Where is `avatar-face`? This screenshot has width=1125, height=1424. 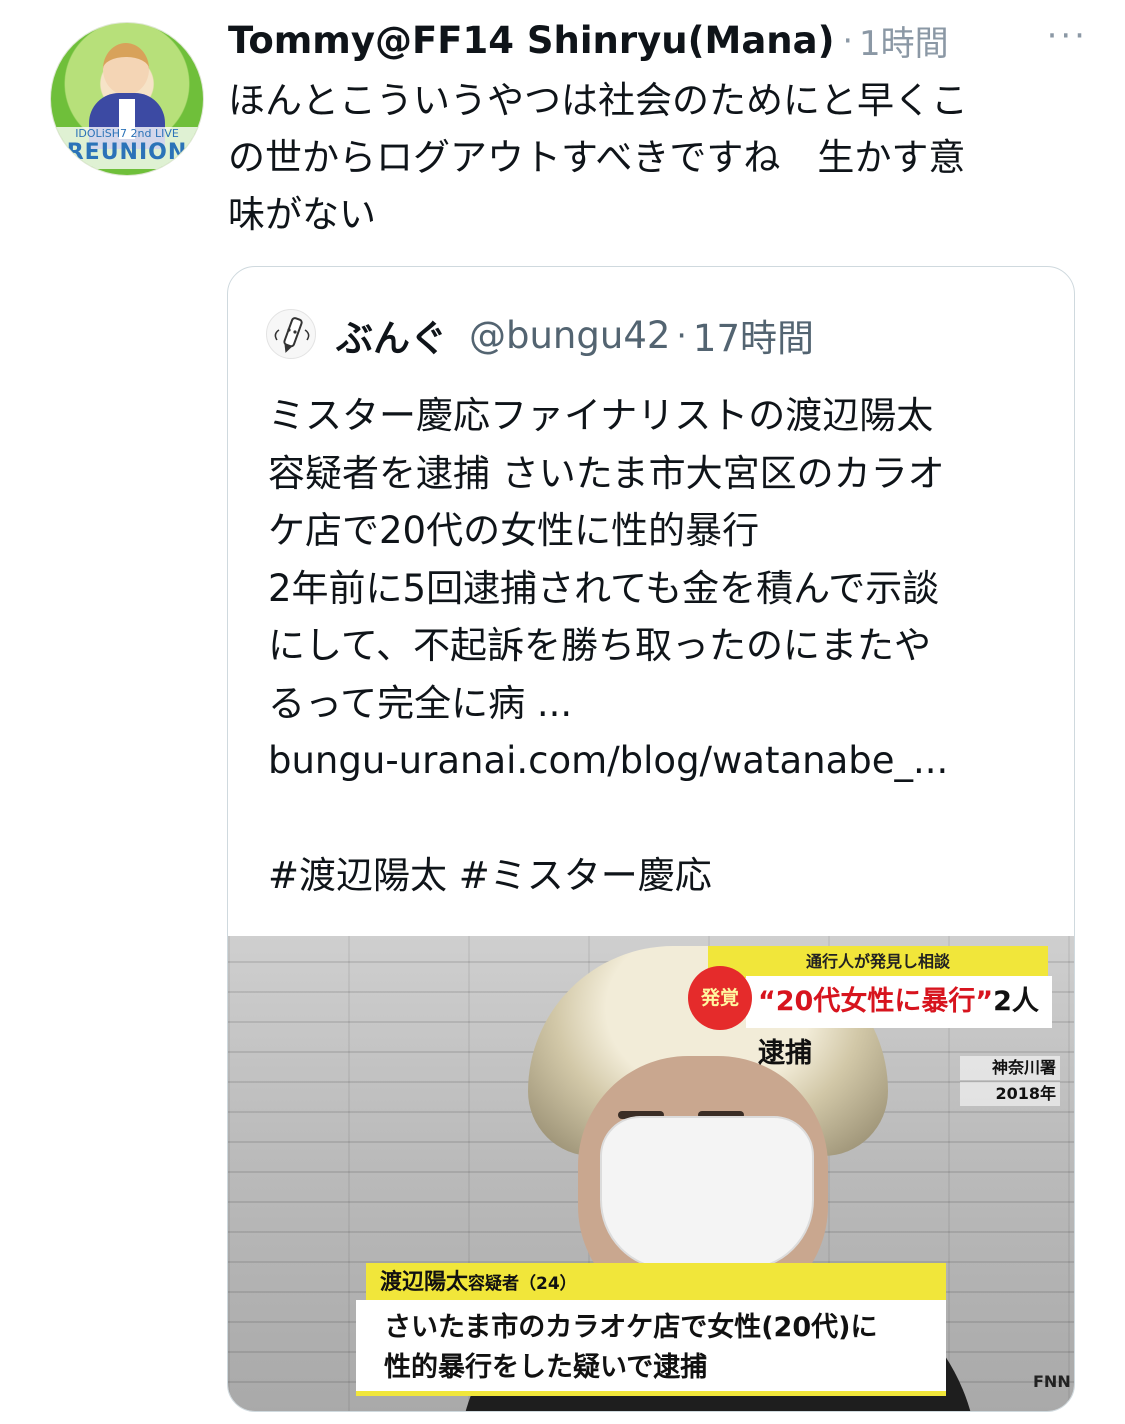
avatar-face is located at coordinates (126, 69).